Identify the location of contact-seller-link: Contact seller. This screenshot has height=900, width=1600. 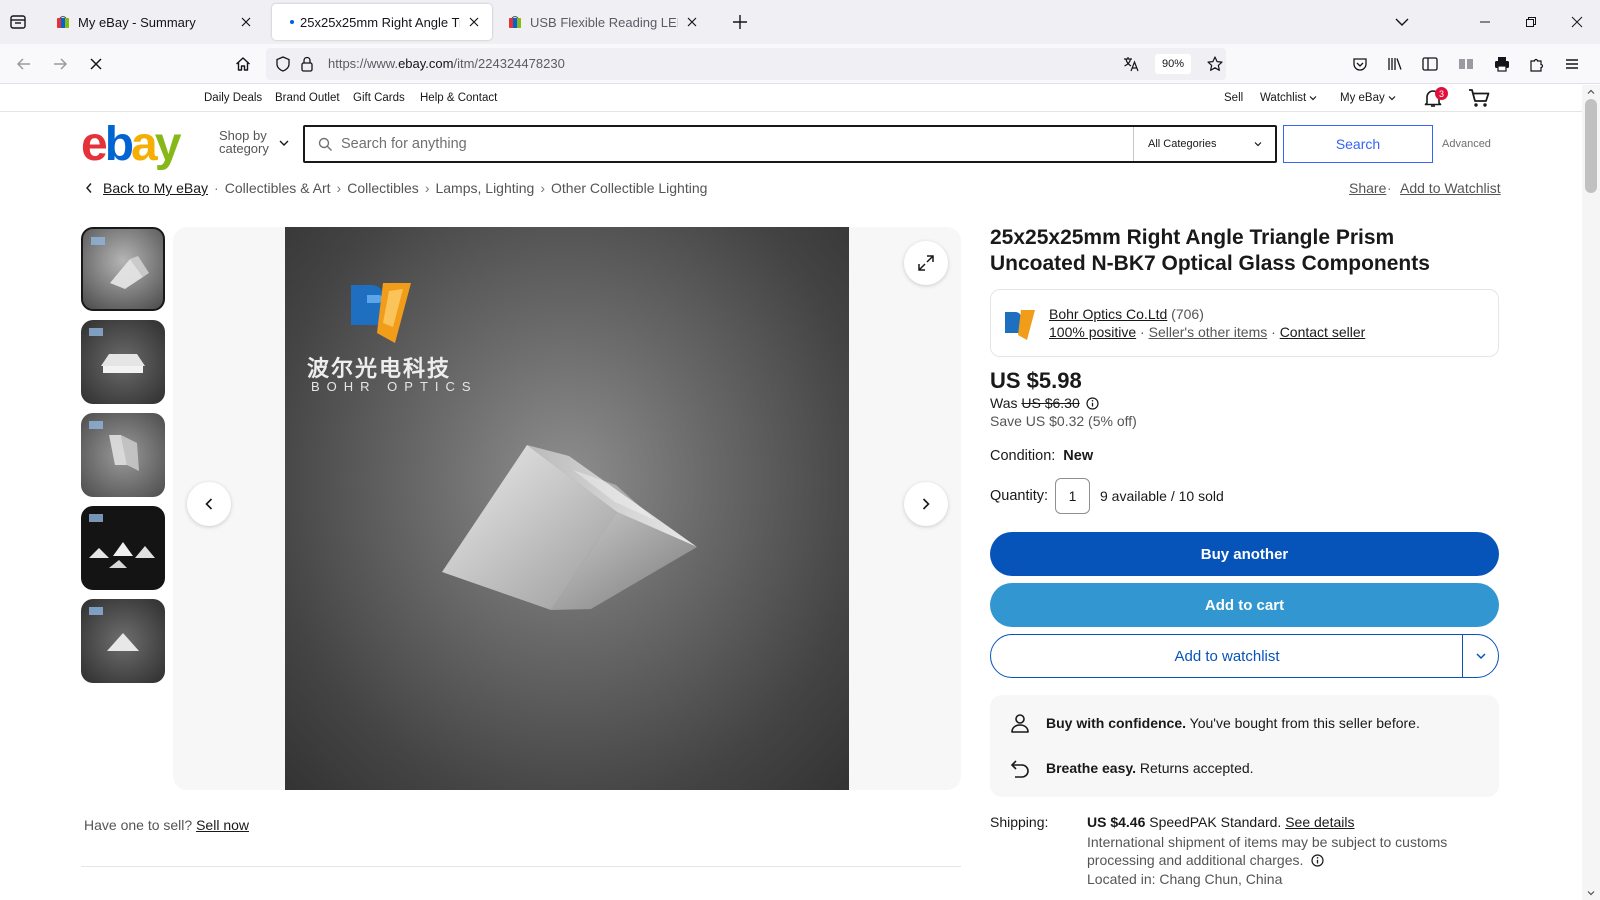
(1323, 332).